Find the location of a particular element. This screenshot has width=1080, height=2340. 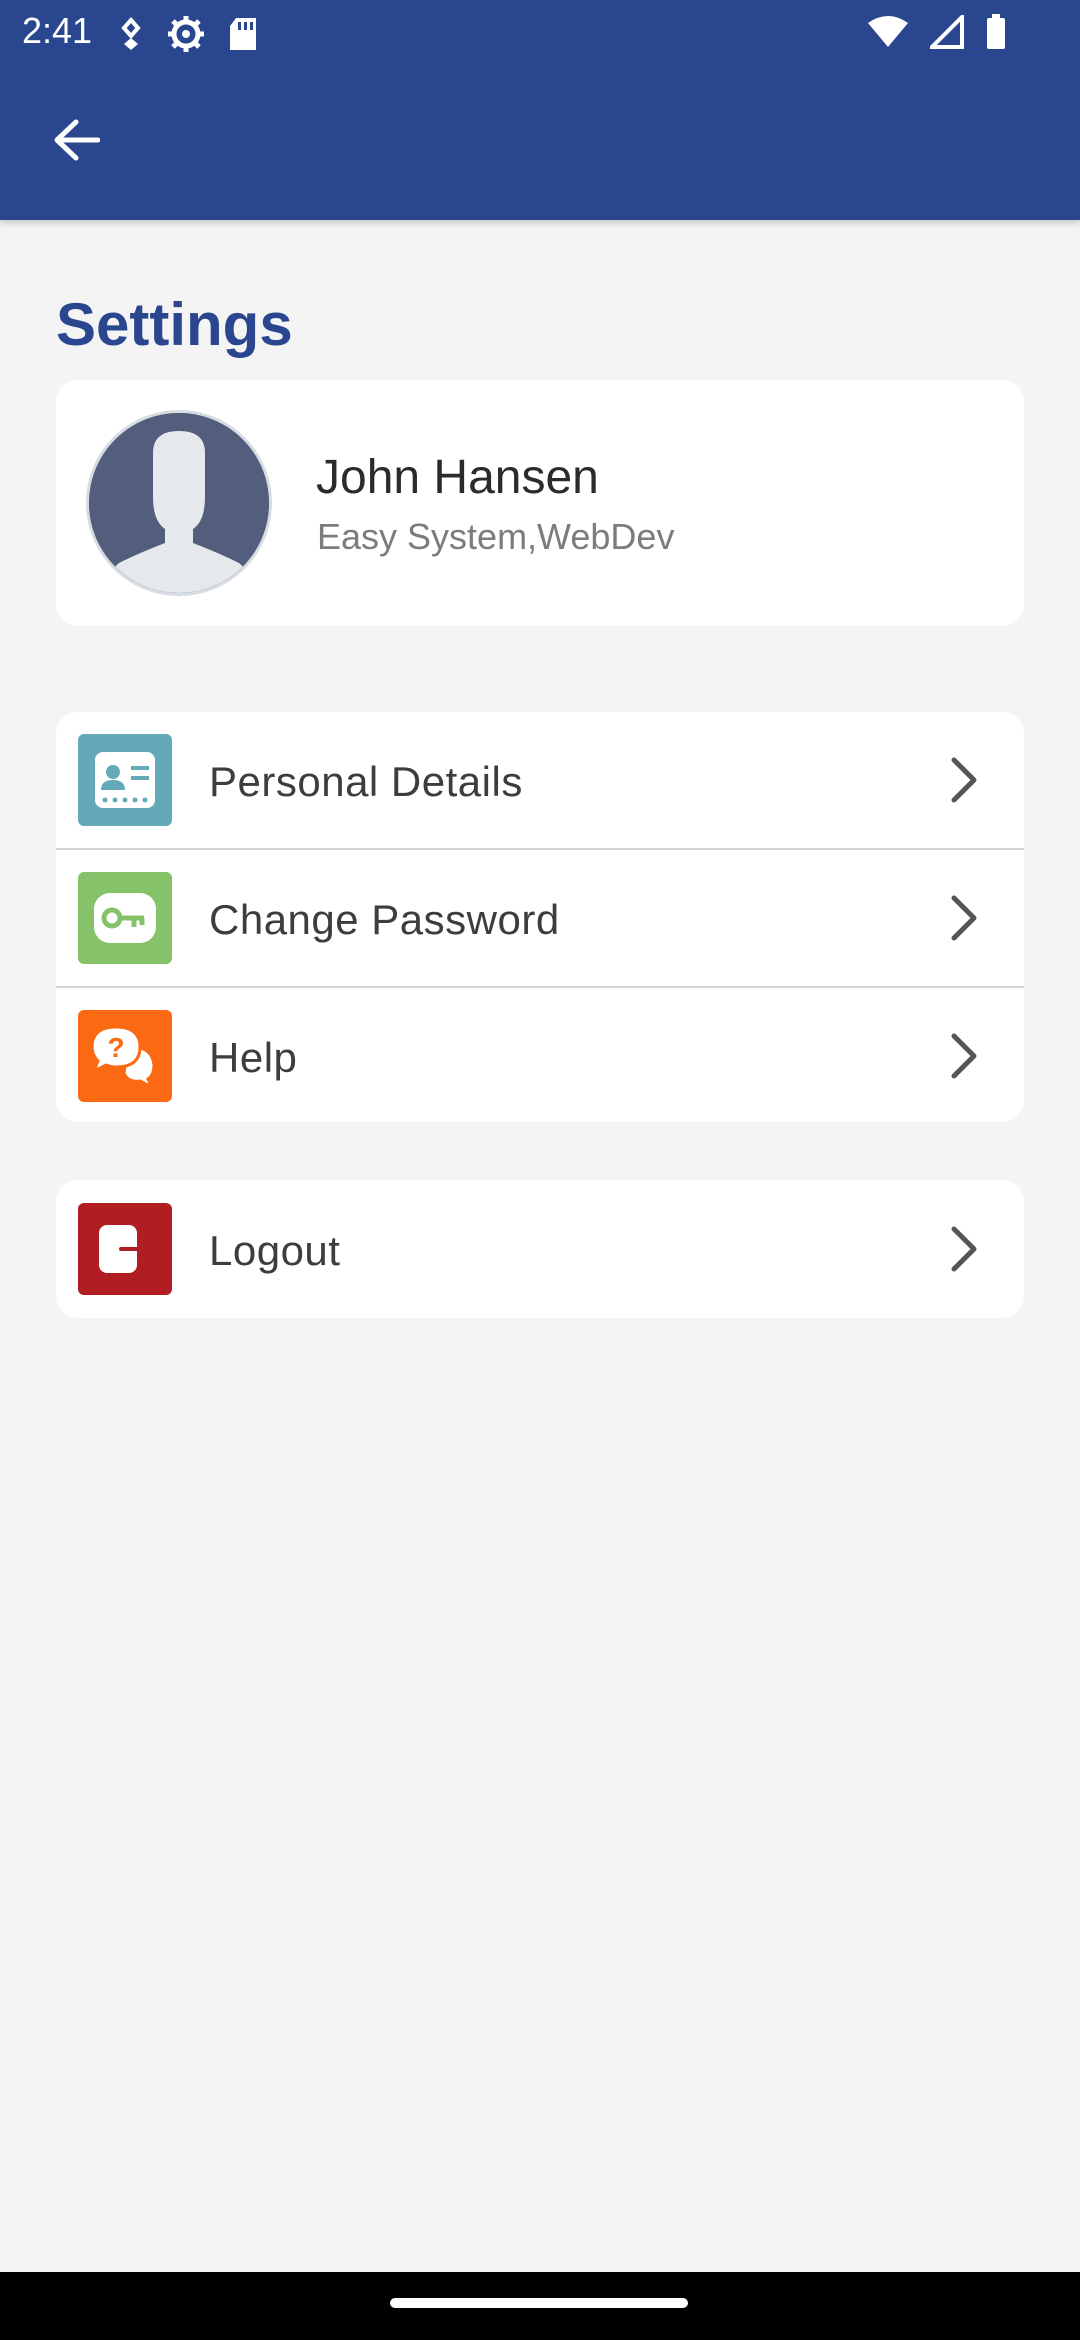

cell-signal-icon is located at coordinates (947, 32).